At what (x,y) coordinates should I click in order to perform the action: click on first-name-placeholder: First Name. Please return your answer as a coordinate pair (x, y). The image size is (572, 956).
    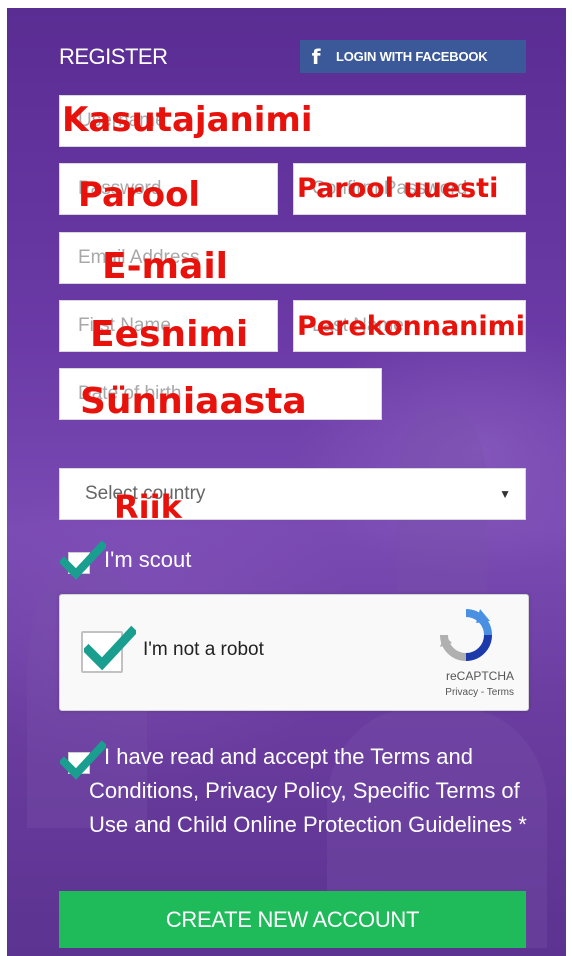
    Looking at the image, I should click on (124, 325).